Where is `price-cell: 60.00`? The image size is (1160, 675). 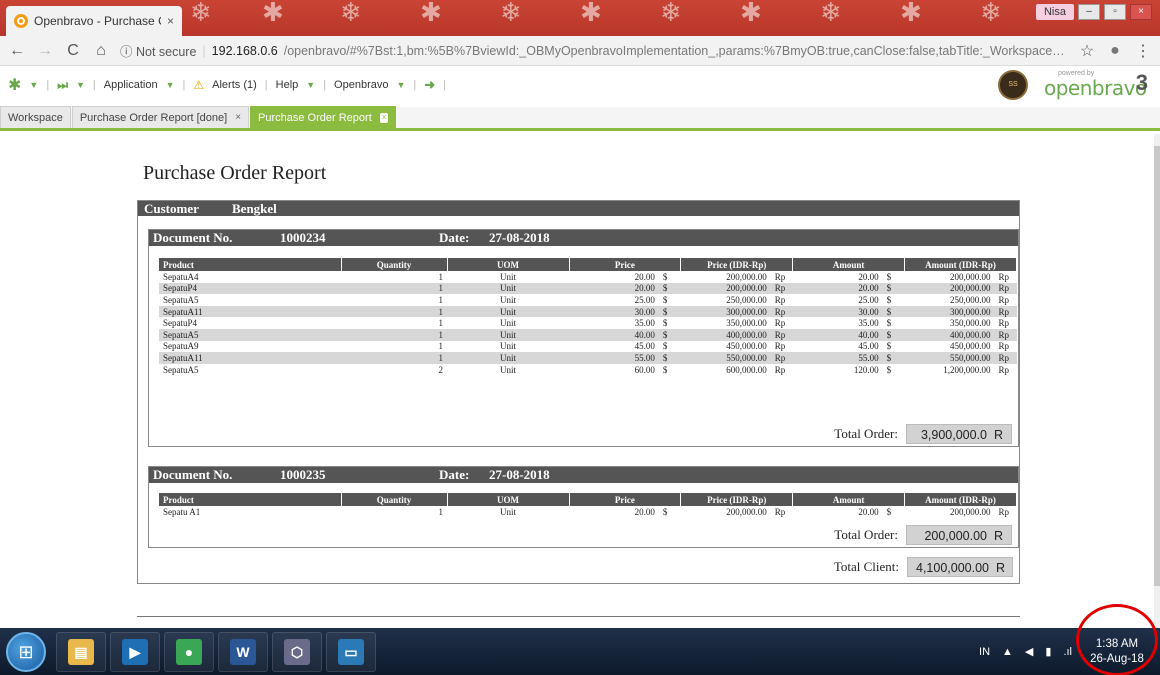
price-cell: 60.00 is located at coordinates (644, 369).